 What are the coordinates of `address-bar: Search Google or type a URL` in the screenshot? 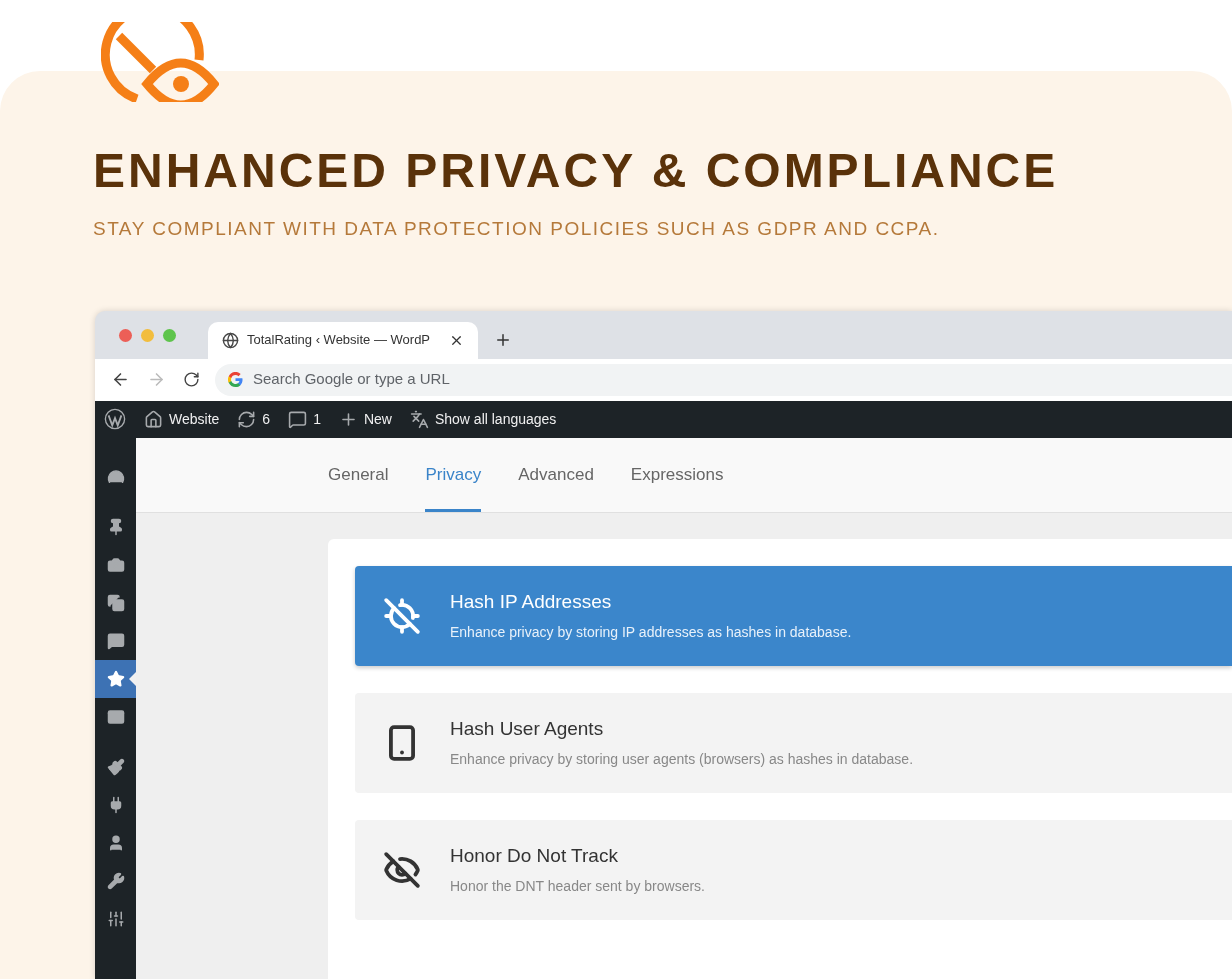 It's located at (723, 379).